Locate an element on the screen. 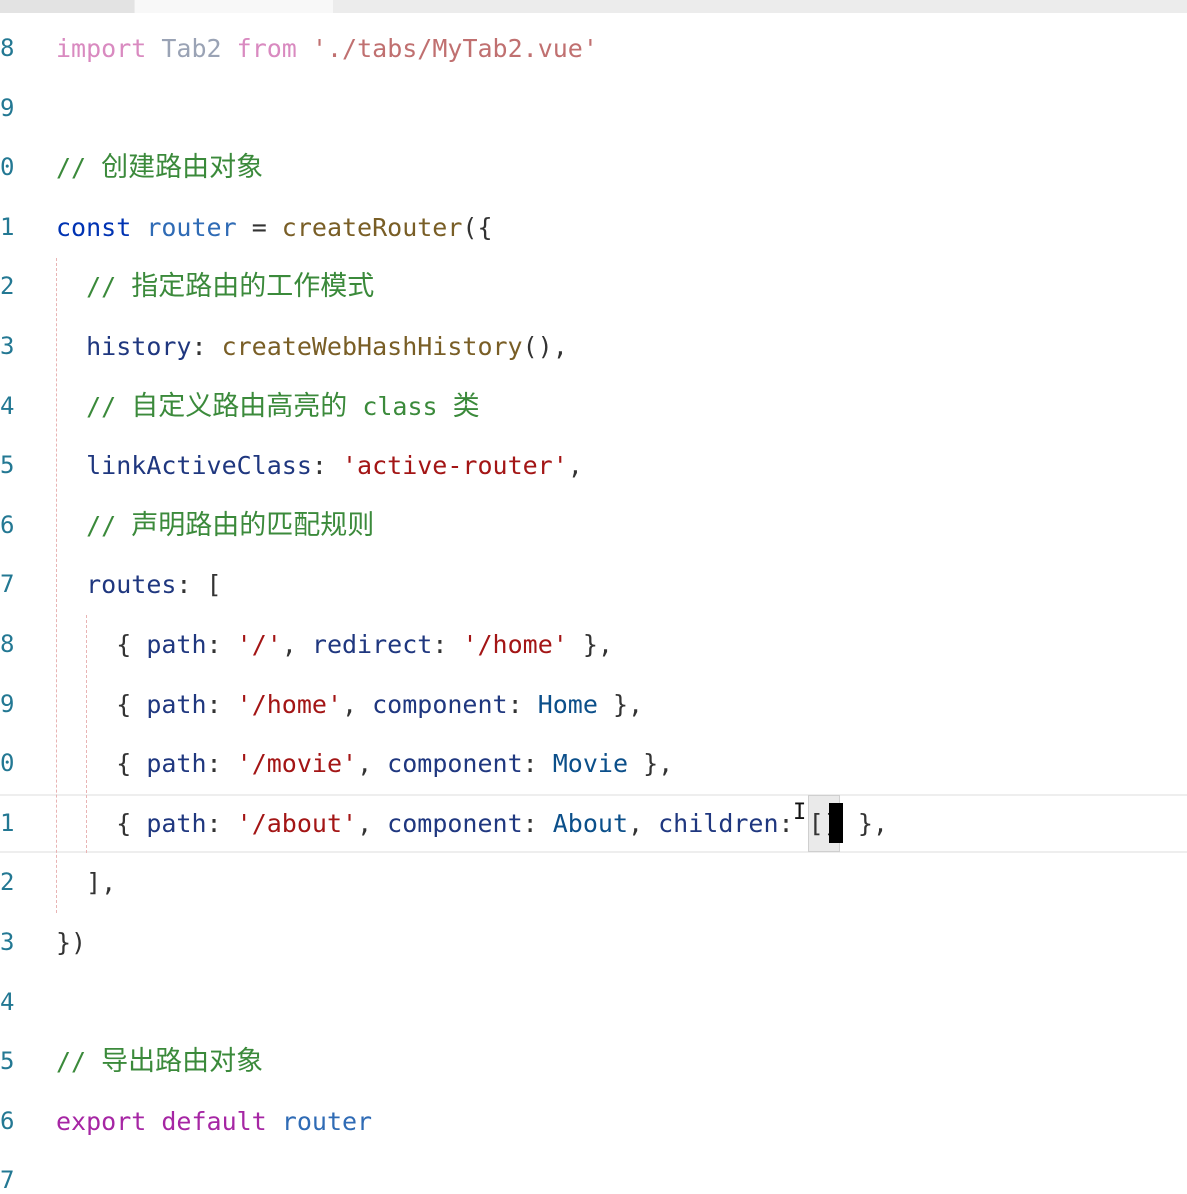  line-code: import Tab2 from './tabs/MyTab2.vue' is located at coordinates (327, 49).